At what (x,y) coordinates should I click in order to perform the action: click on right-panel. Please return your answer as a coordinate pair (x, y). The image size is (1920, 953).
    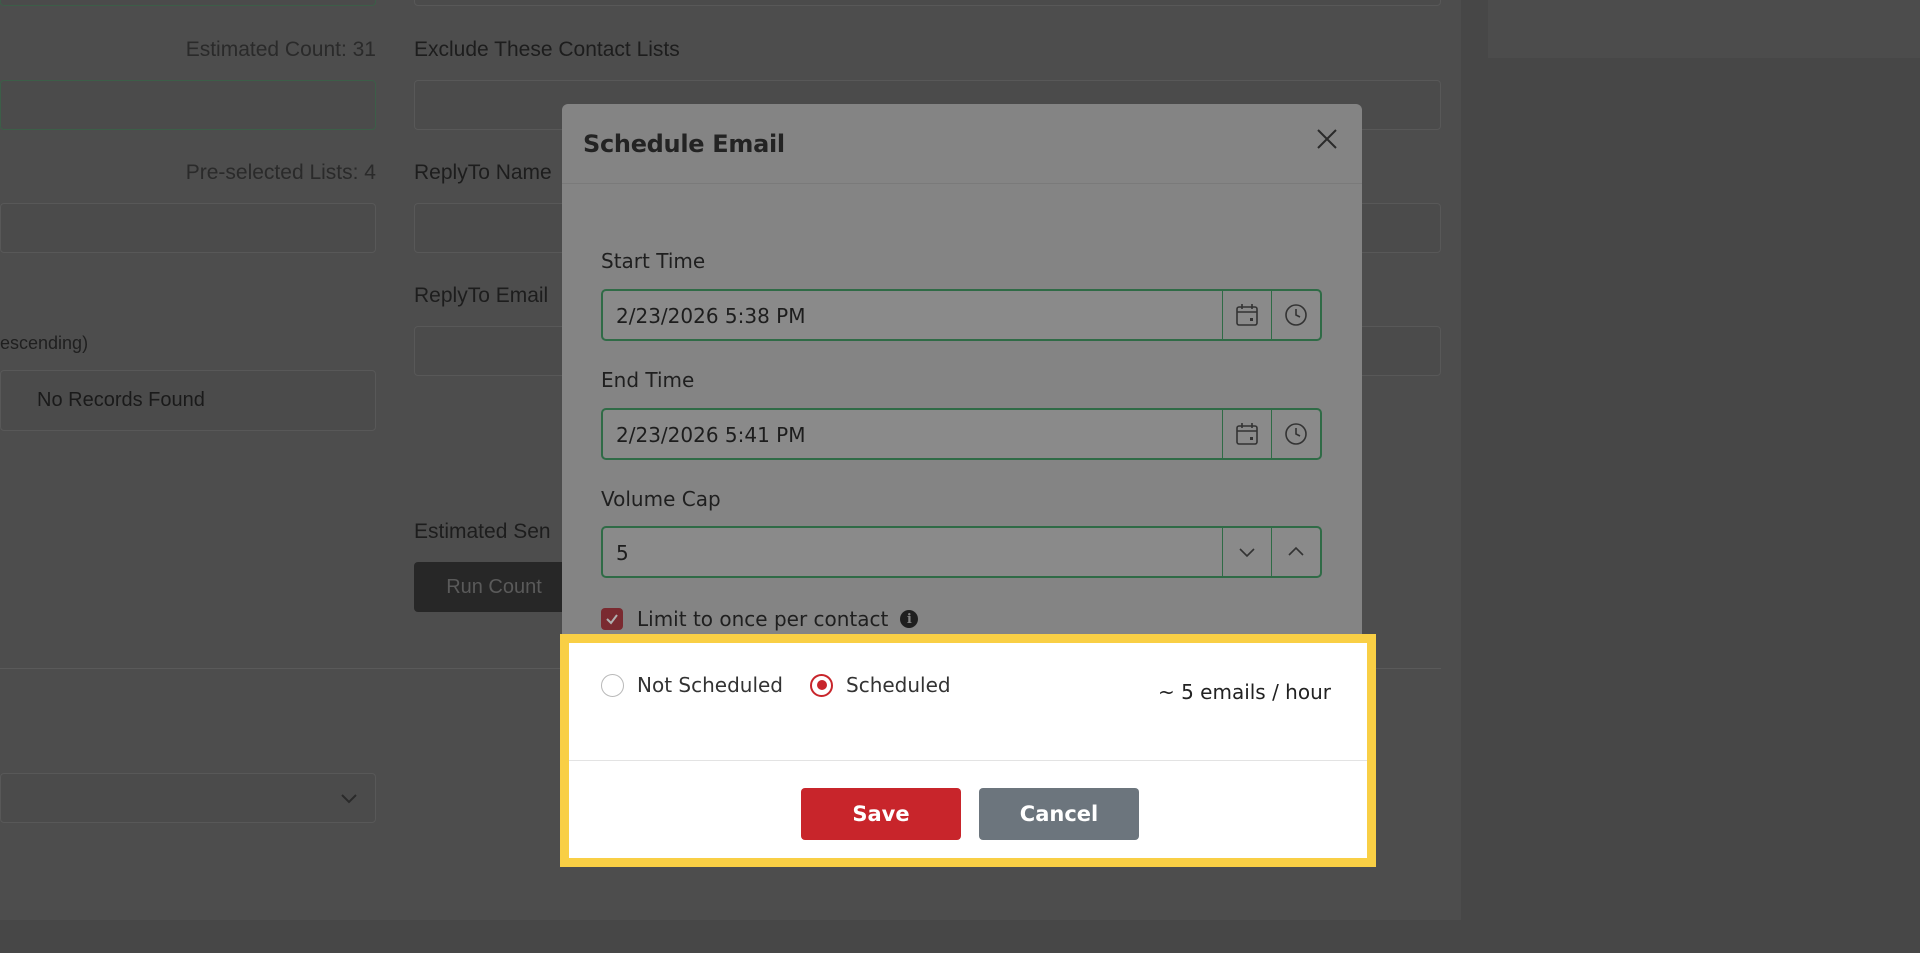
    Looking at the image, I should click on (1704, 29).